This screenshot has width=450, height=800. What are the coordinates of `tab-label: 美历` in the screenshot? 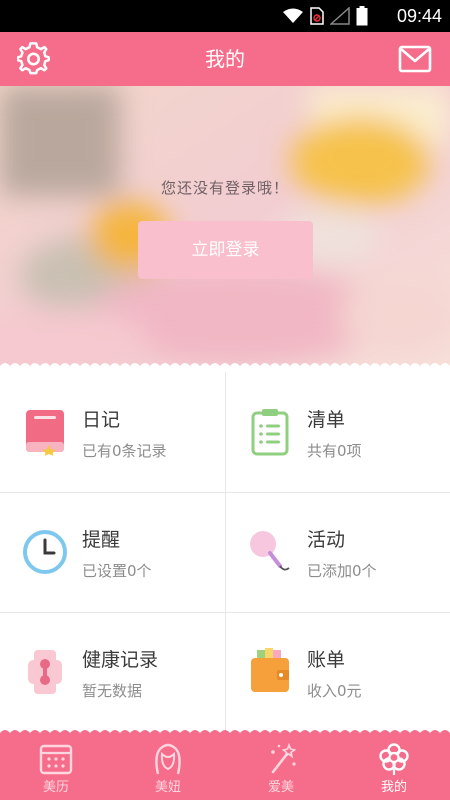 It's located at (55, 787).